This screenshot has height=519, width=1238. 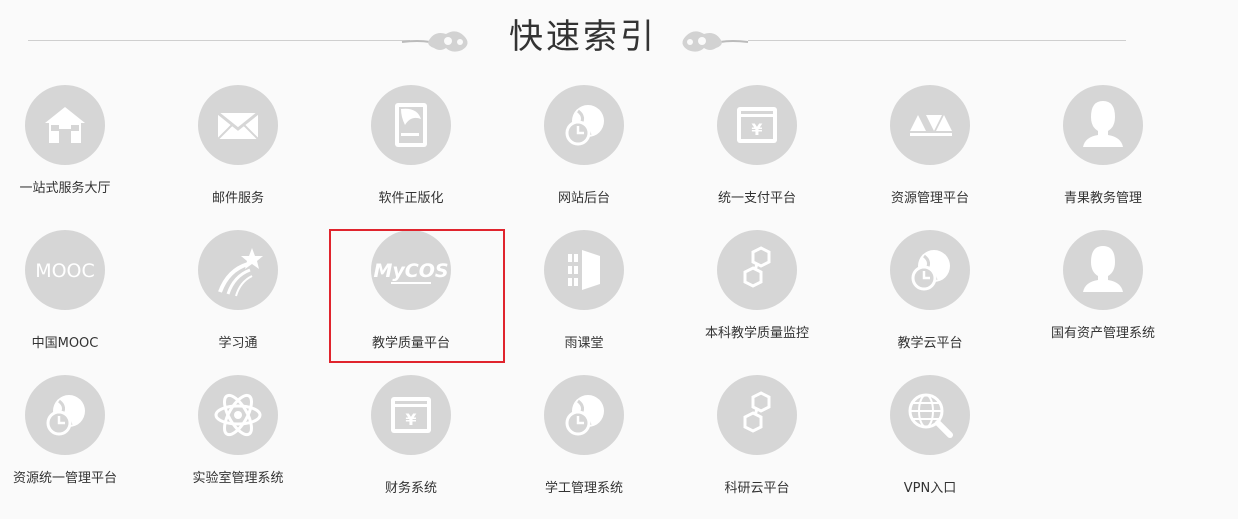 I want to click on quick-link-item: MOOC 中国MOOC, so click(x=72, y=300).